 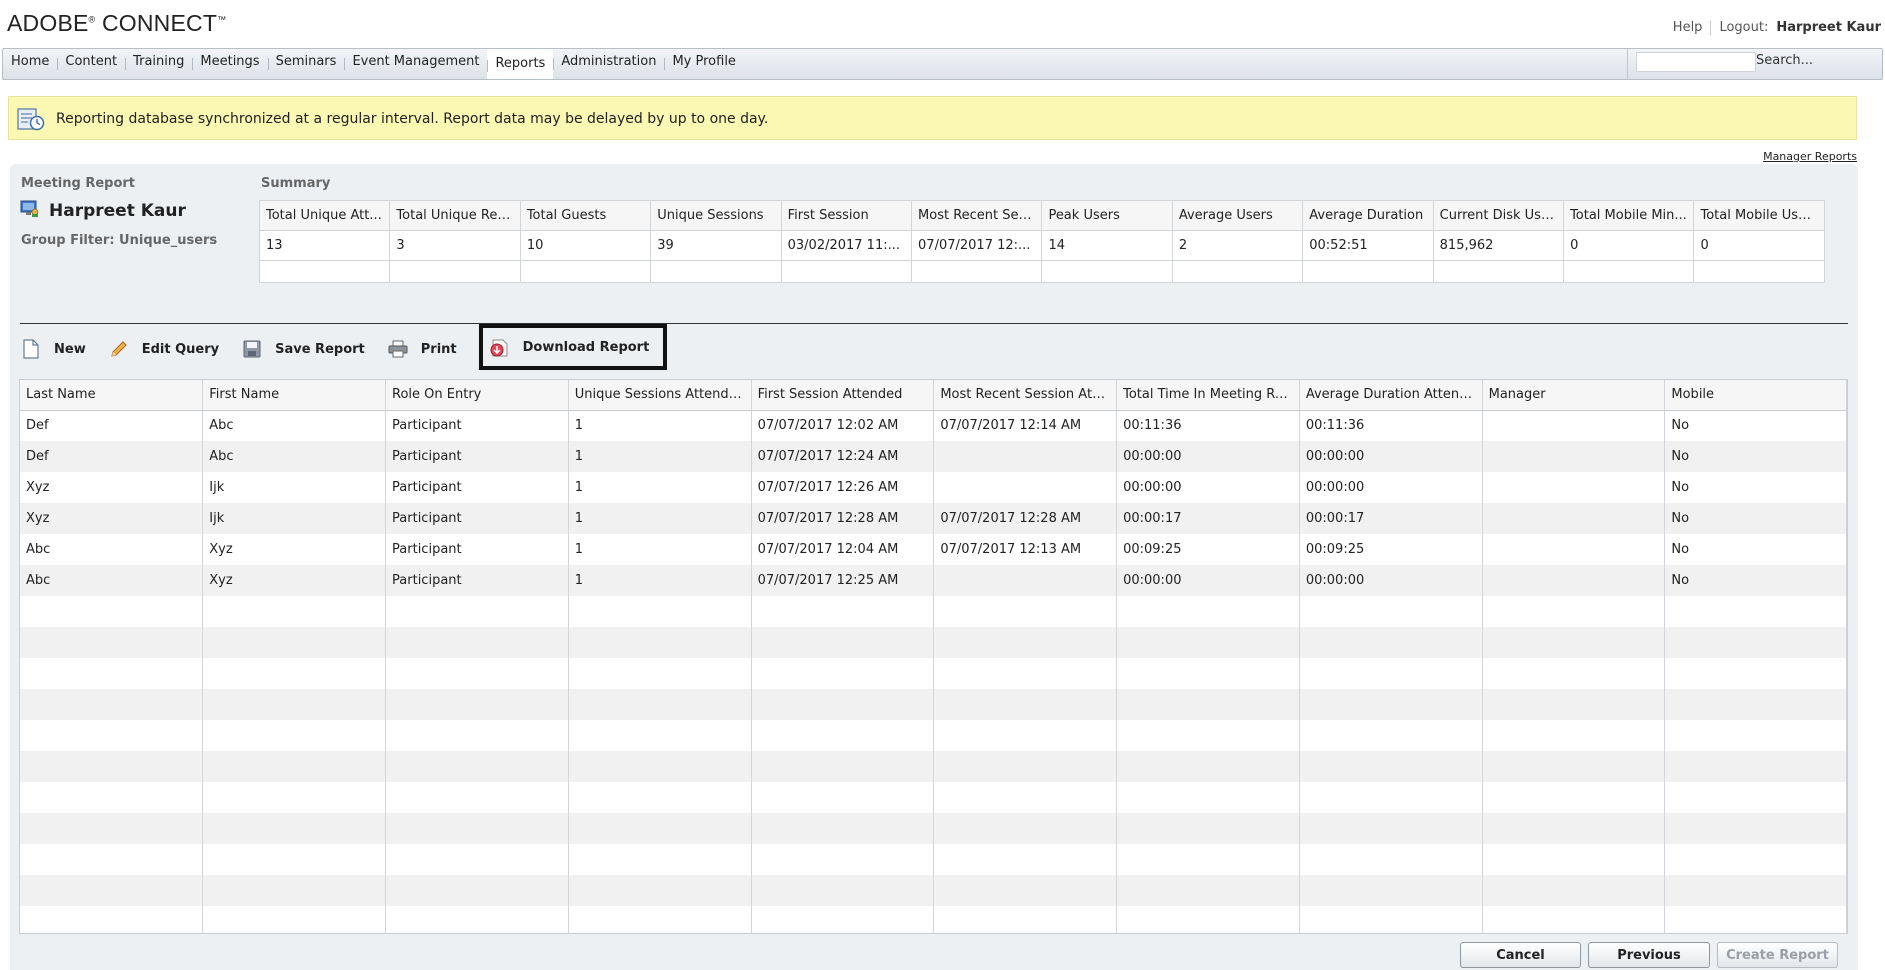 What do you see at coordinates (1688, 27) in the screenshot?
I see `help-link: Help` at bounding box center [1688, 27].